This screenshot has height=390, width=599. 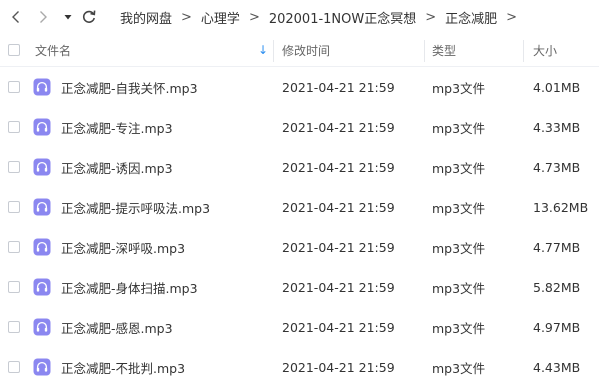 I want to click on column-header-modified: 修改时间, so click(x=352, y=50).